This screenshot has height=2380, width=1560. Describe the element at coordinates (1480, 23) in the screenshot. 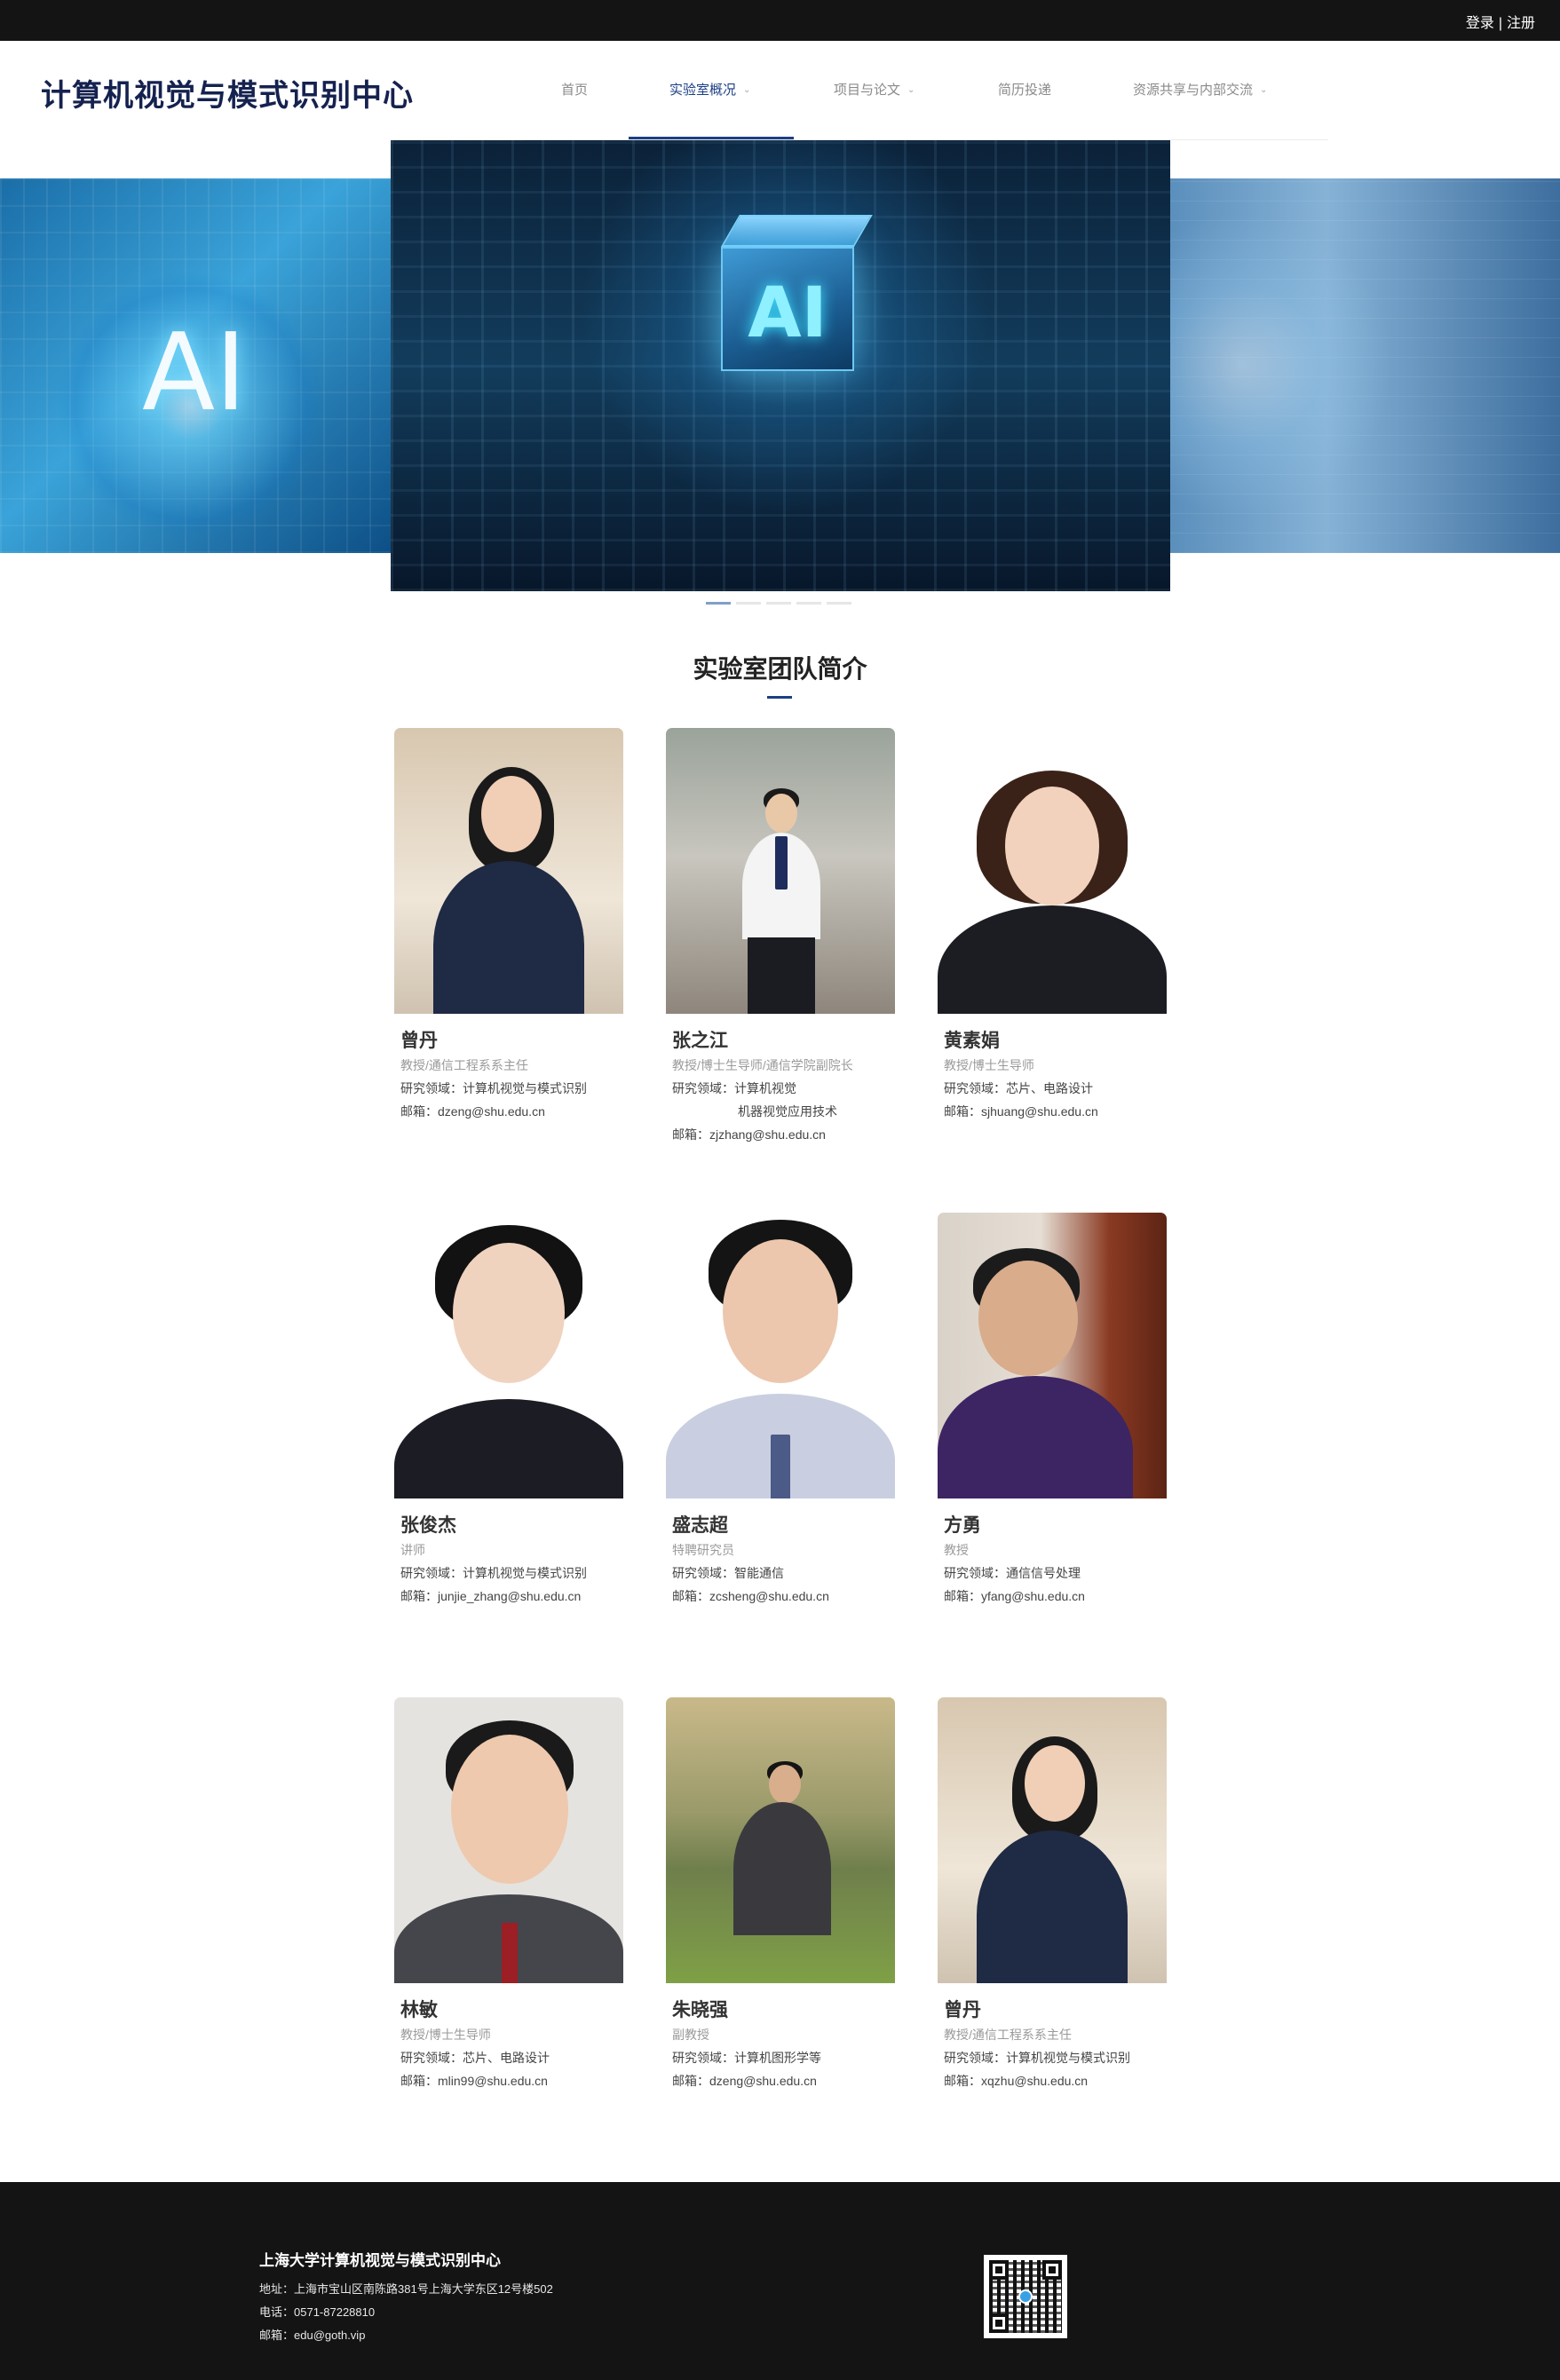

I see `login-link: 登录` at that location.